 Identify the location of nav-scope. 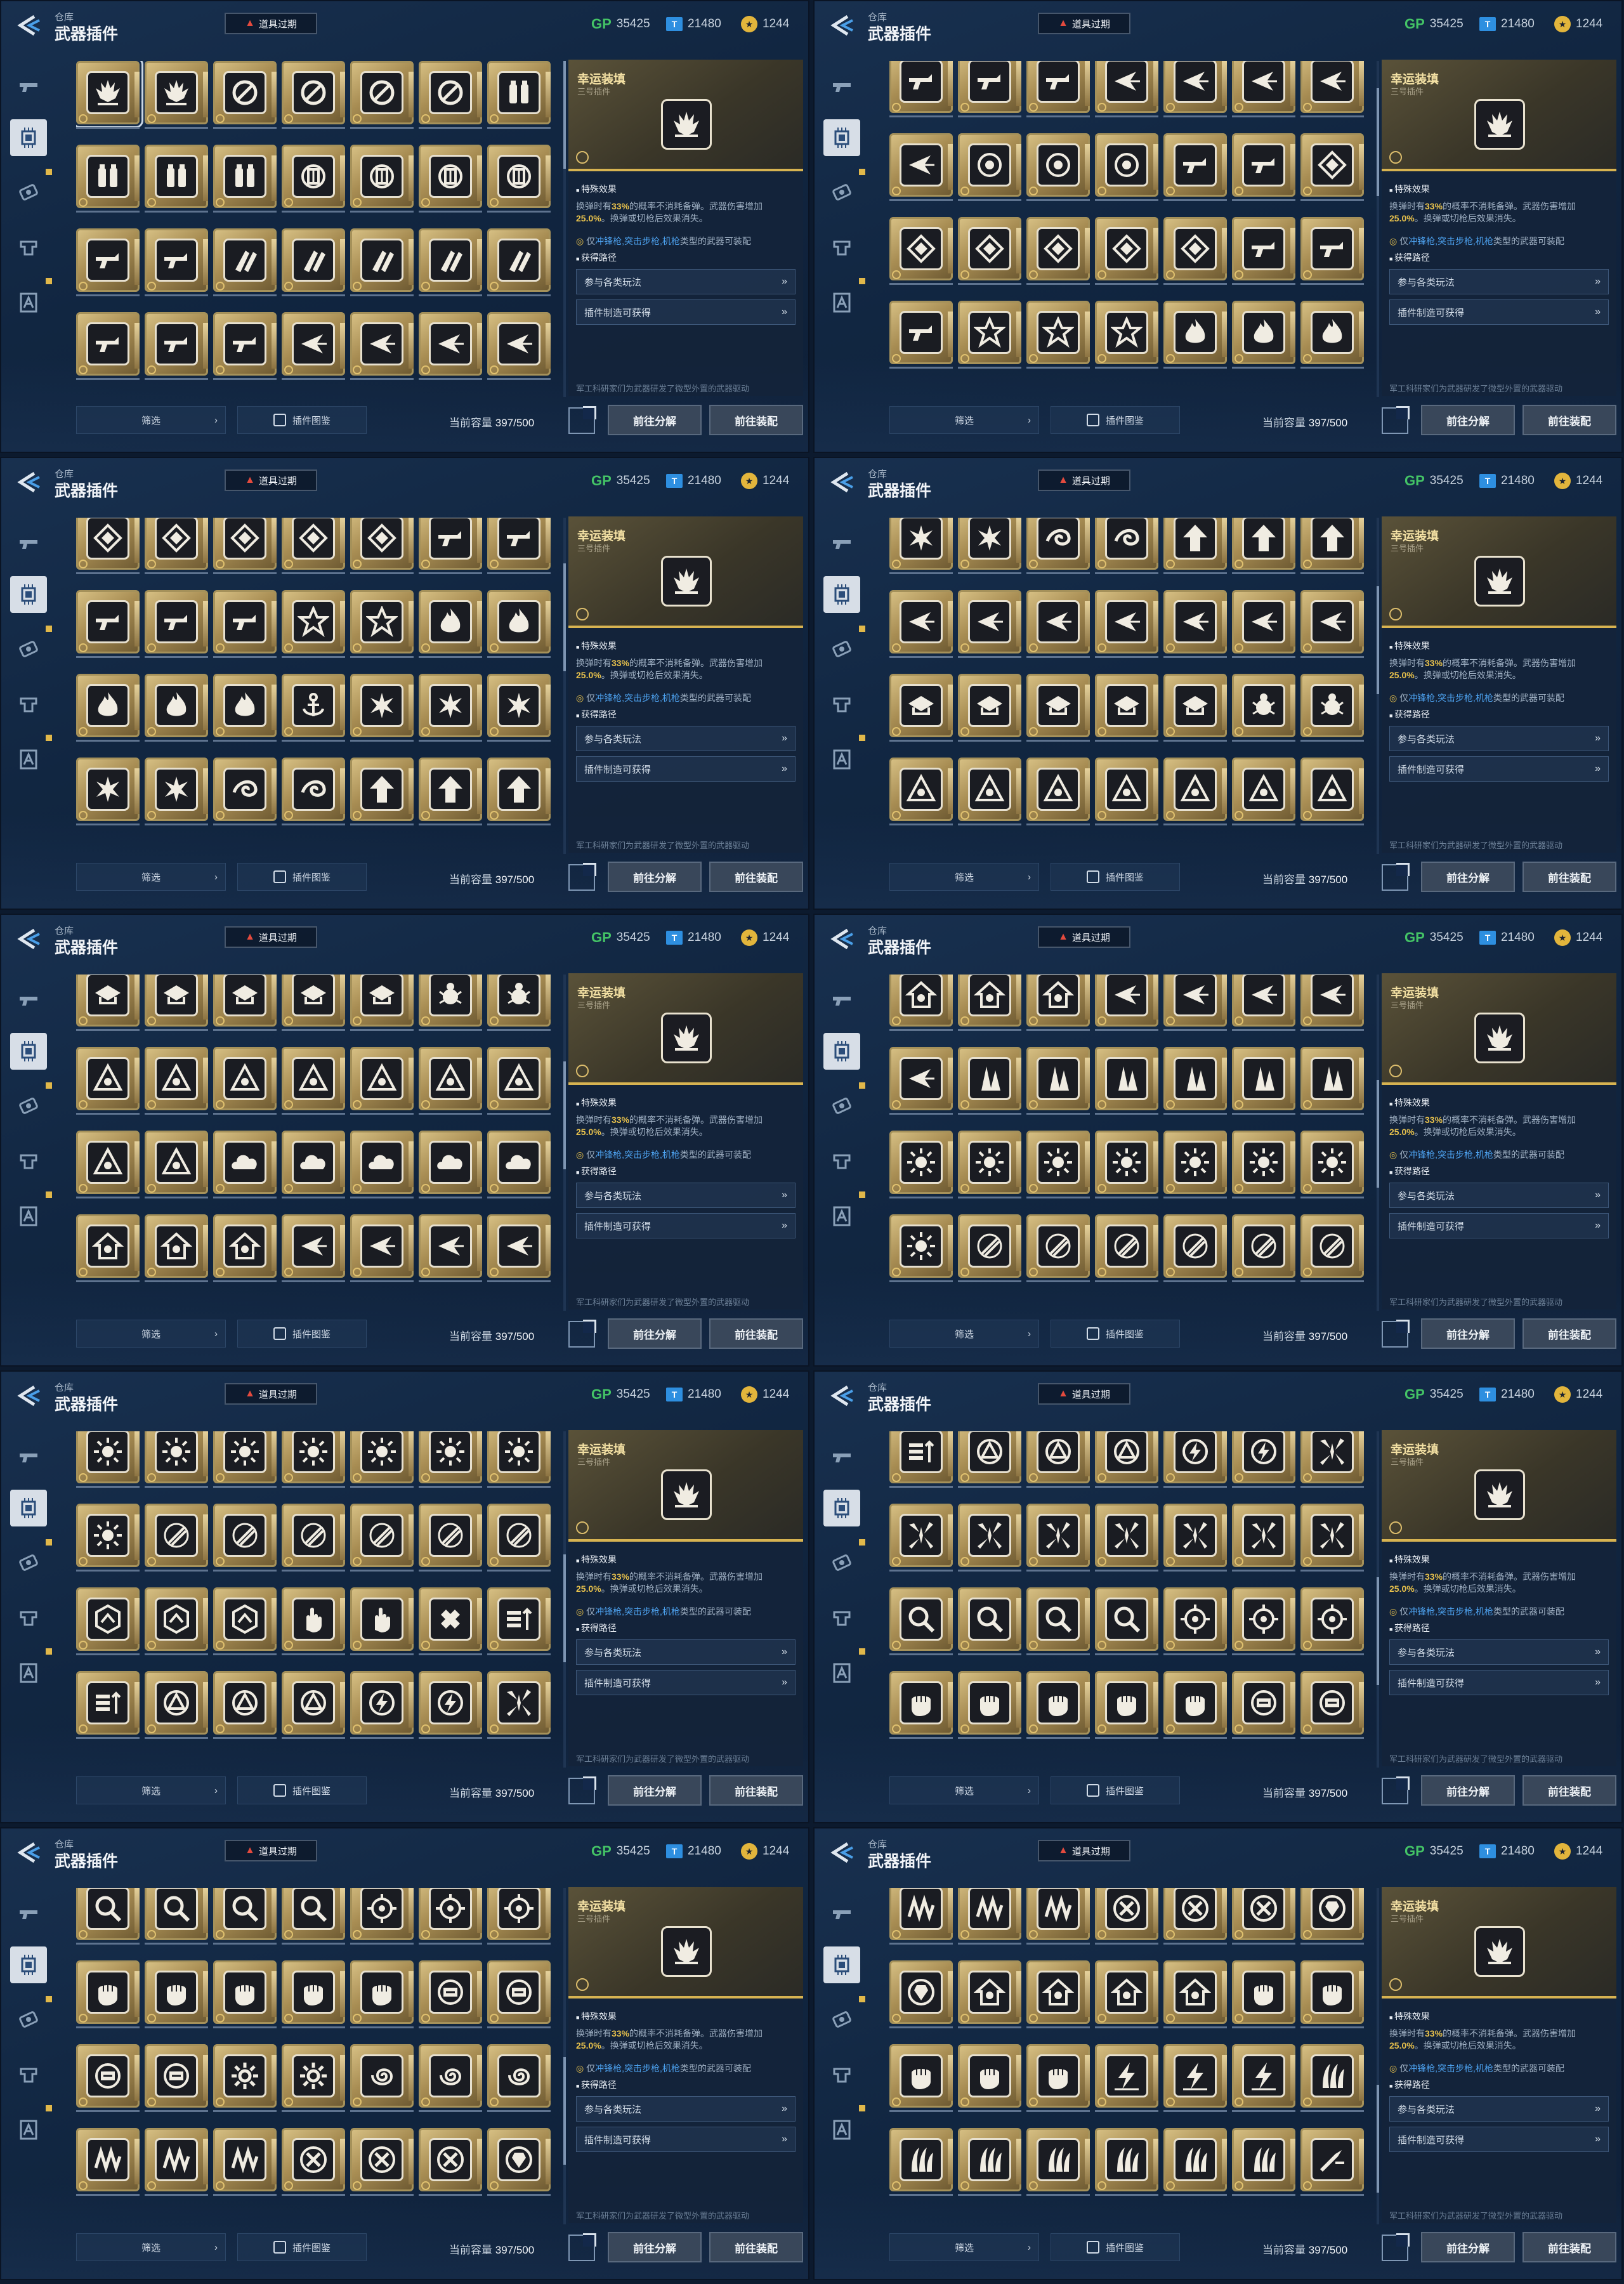
(29, 649).